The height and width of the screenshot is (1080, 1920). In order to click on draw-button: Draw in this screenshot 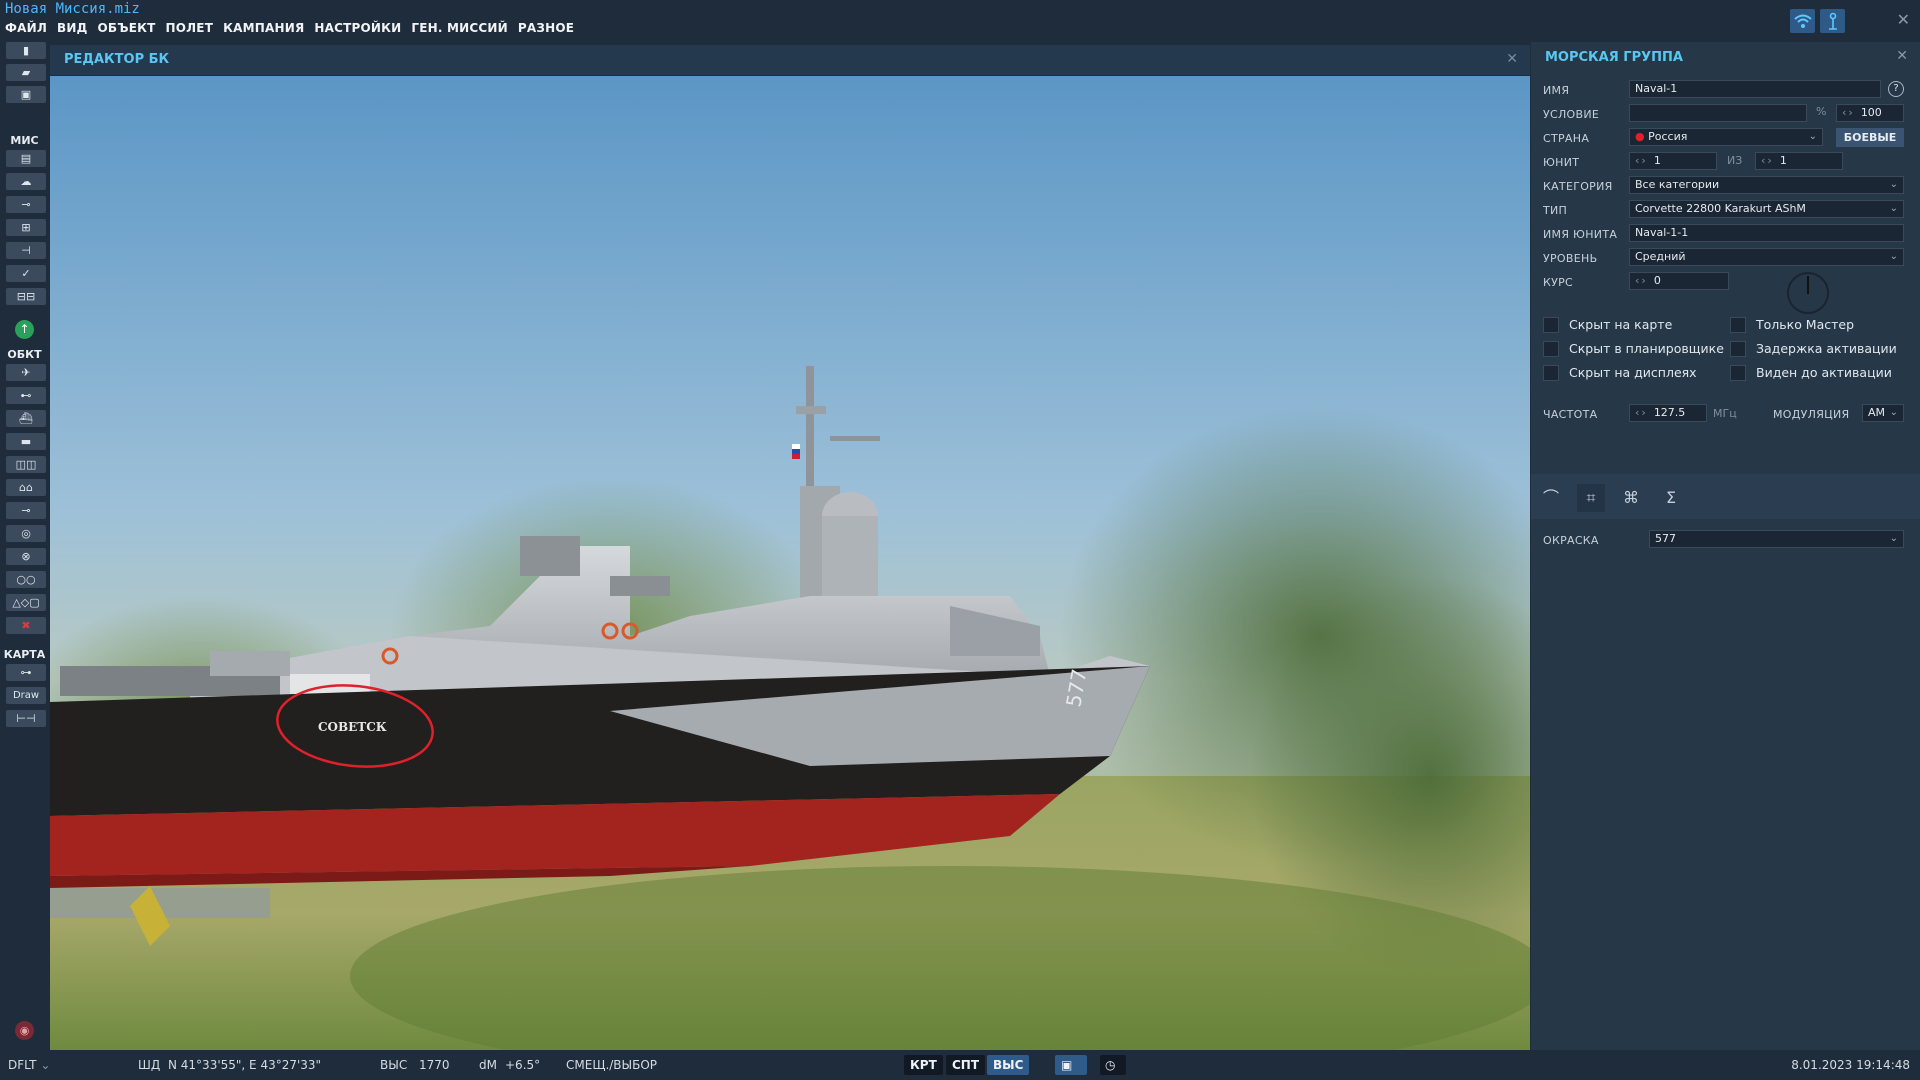, I will do `click(26, 695)`.